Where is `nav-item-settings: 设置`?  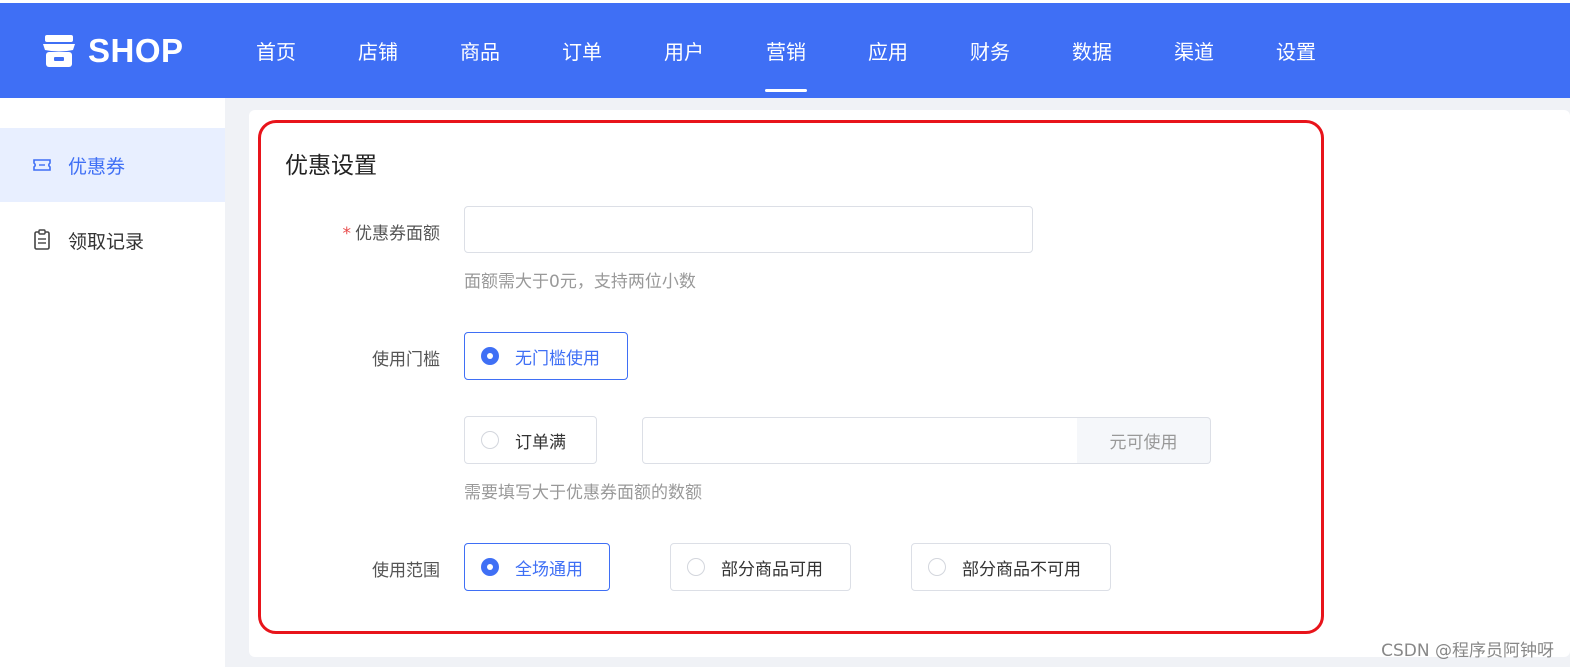 nav-item-settings: 设置 is located at coordinates (1296, 50).